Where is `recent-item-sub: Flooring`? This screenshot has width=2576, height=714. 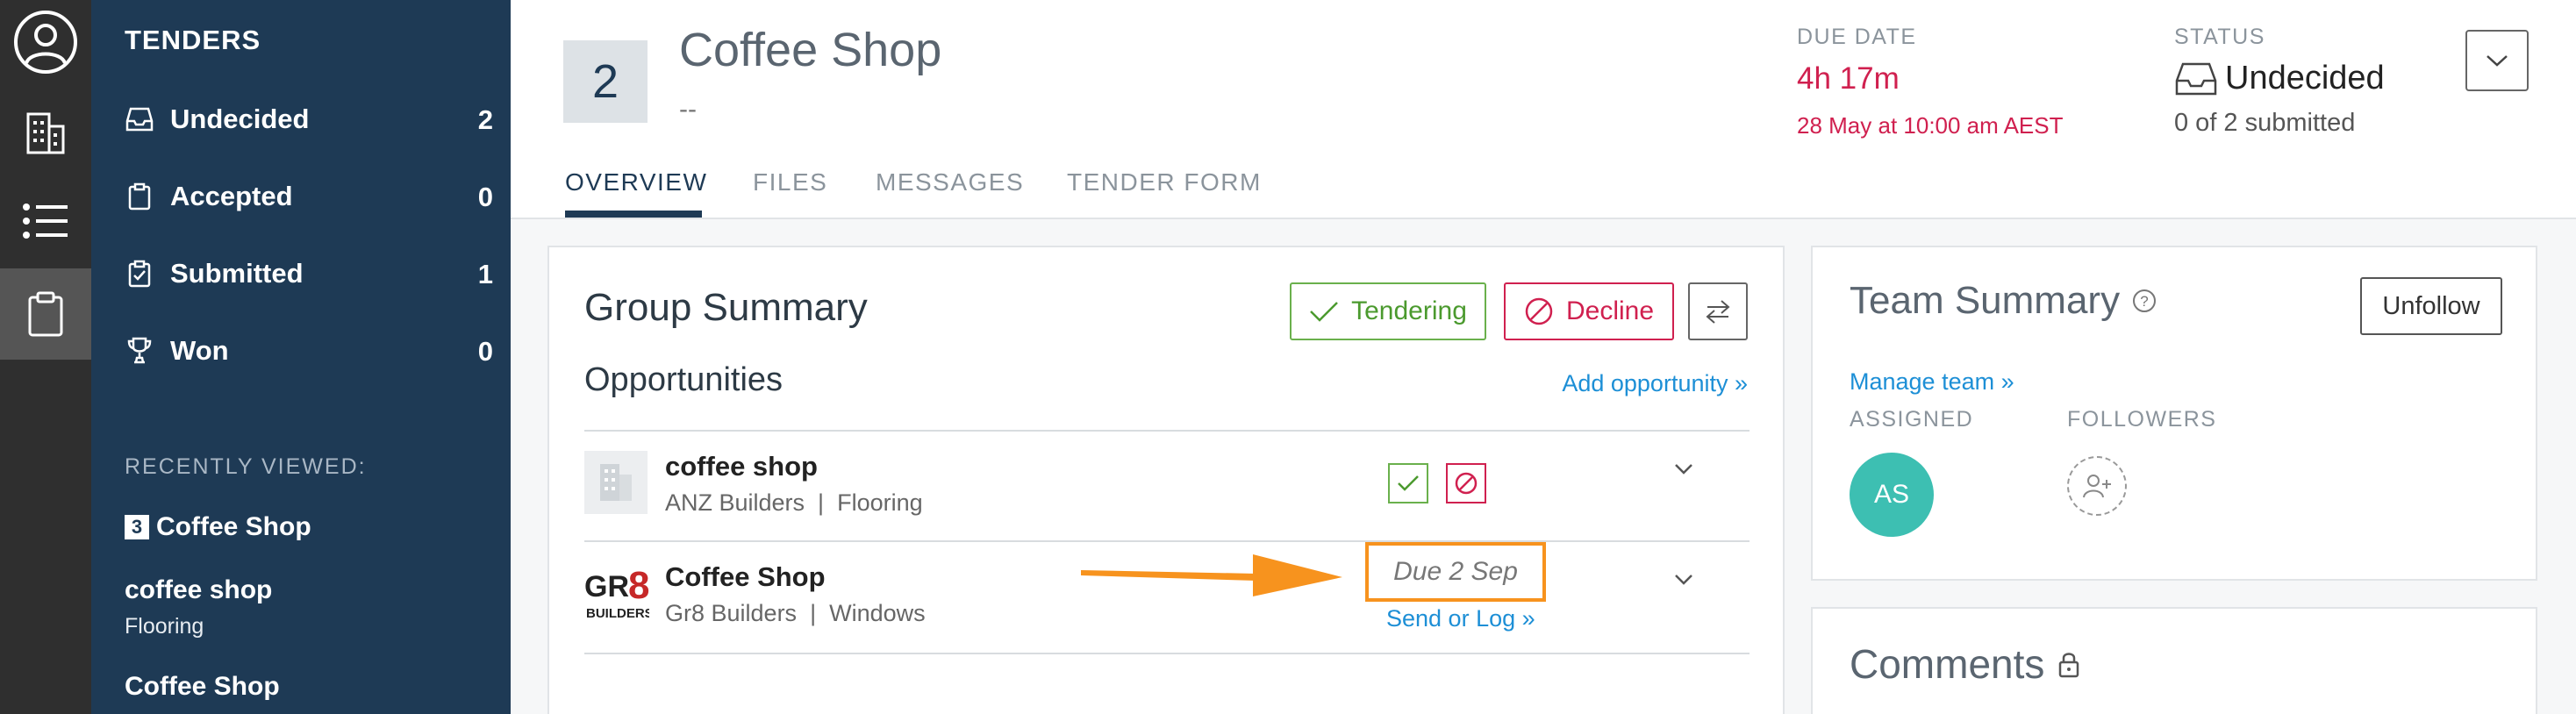 recent-item-sub: Flooring is located at coordinates (164, 626).